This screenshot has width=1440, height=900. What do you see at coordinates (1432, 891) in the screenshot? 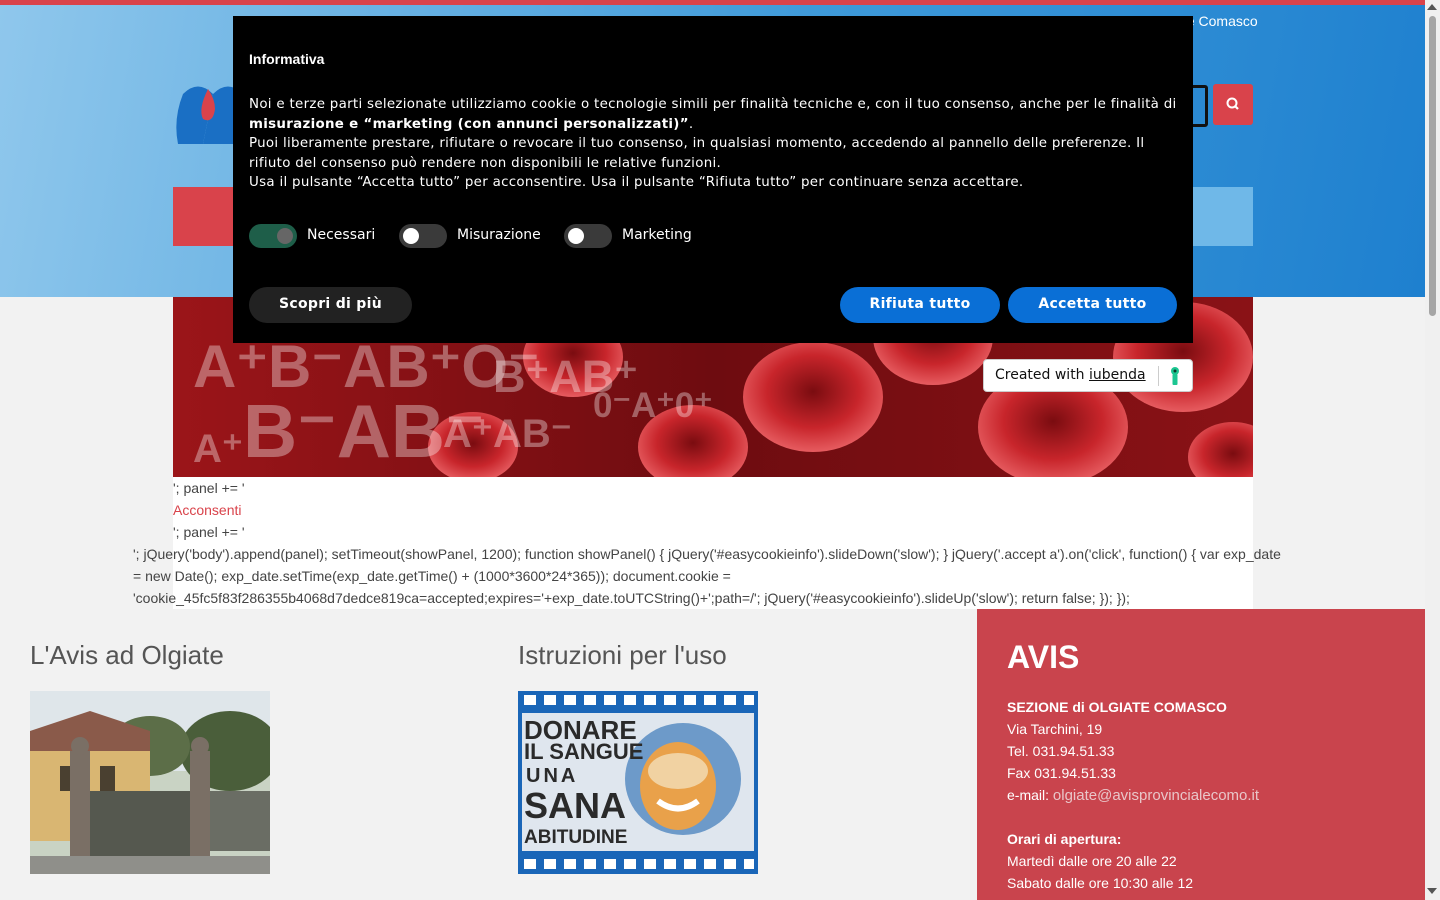
I see `scroll-down-arrow-icon` at bounding box center [1432, 891].